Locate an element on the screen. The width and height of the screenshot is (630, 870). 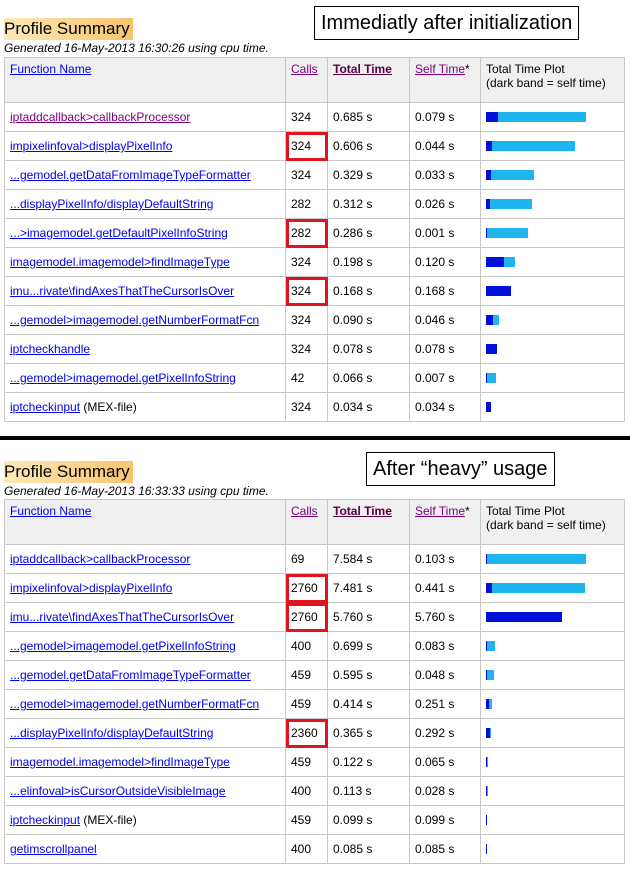
total-time-cell: 0.365 s is located at coordinates (368, 733).